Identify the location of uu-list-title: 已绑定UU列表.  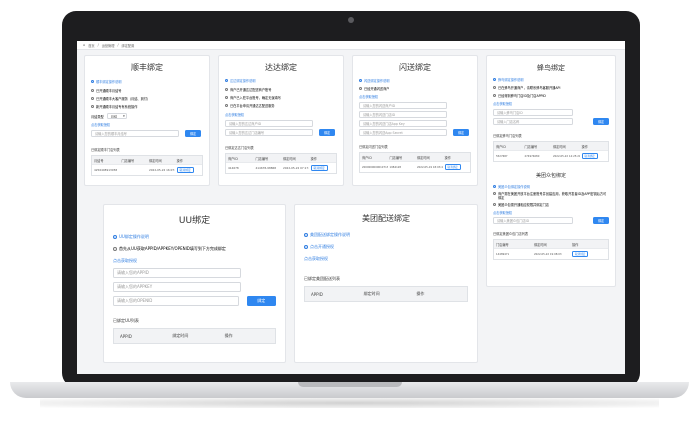
(126, 320).